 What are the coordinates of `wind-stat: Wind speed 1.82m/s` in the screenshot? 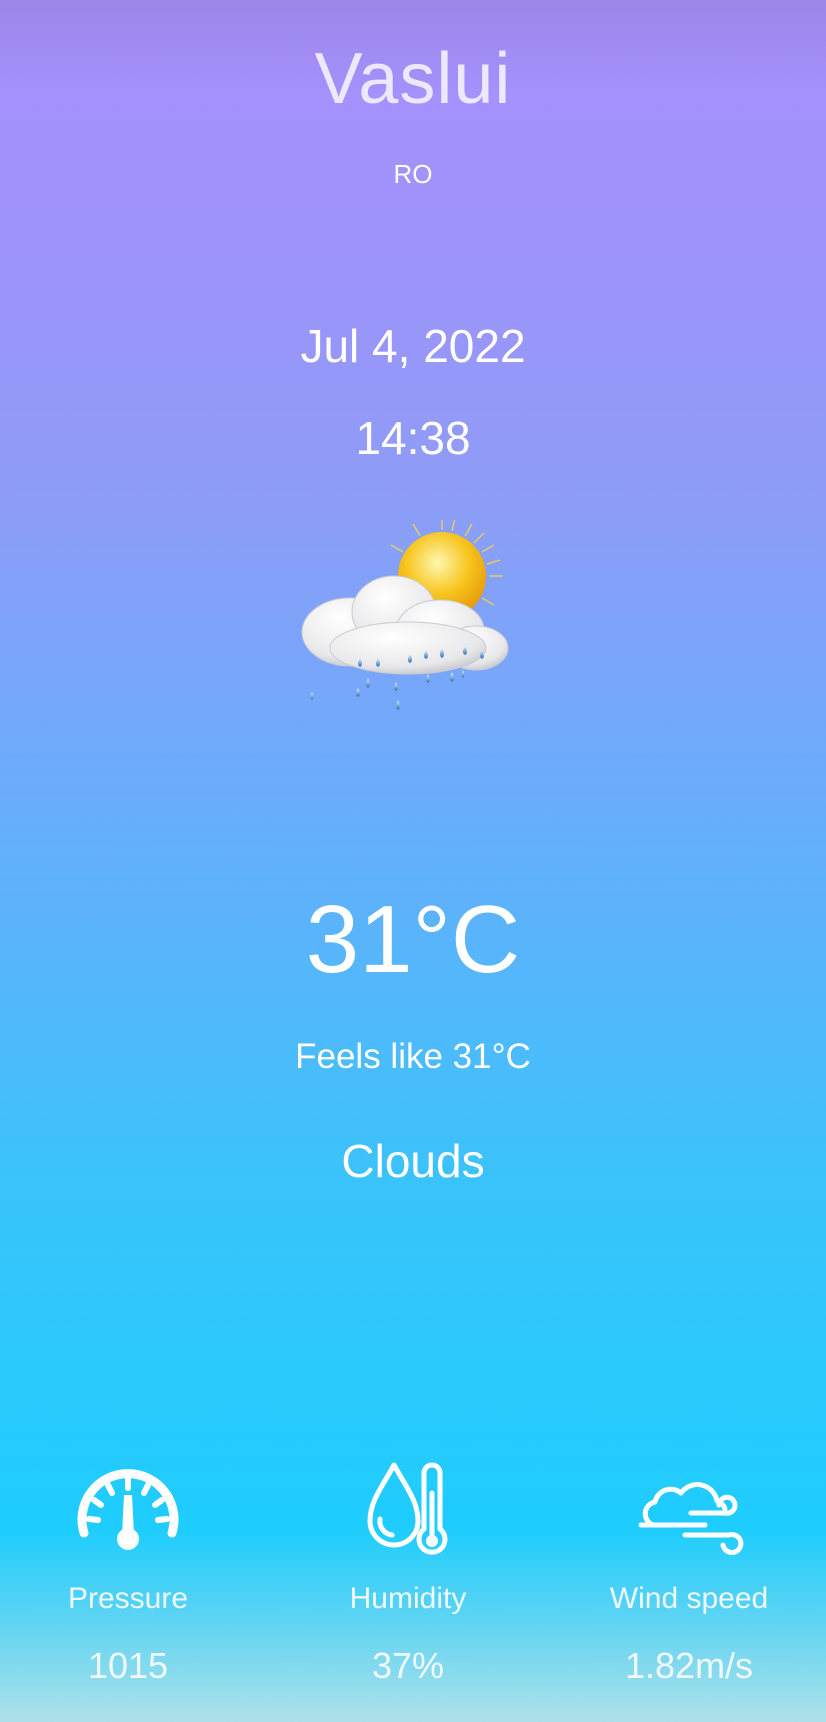 It's located at (688, 1571).